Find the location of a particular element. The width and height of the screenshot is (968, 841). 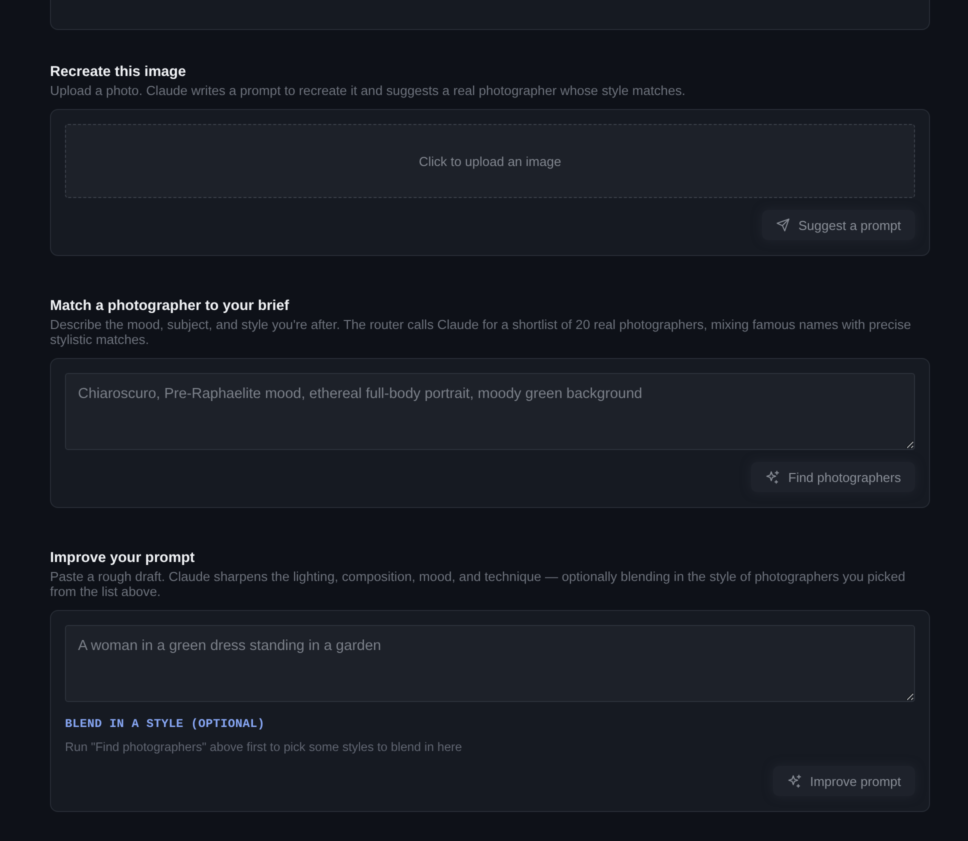

prompt-field: A woman in a green dress standing in a garden is located at coordinates (490, 663).